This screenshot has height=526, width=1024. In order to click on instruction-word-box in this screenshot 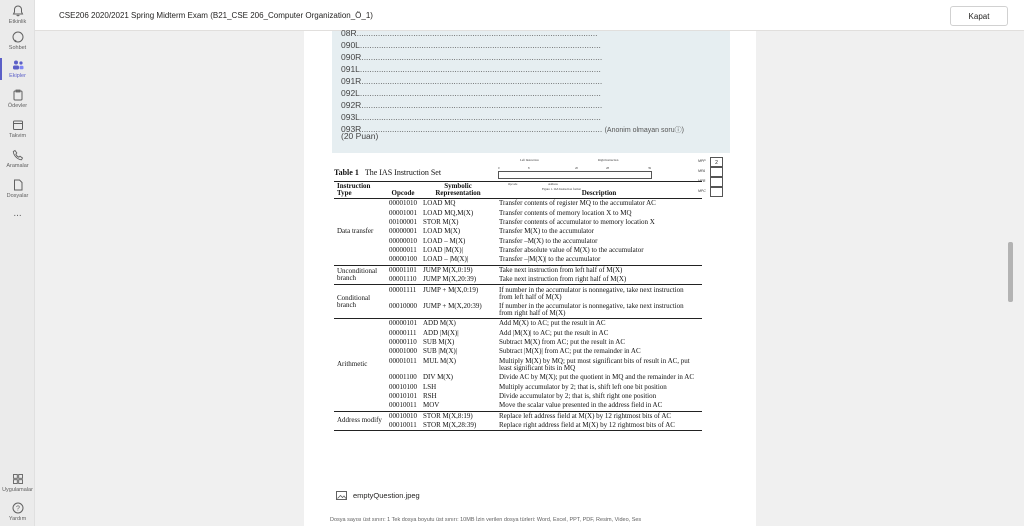, I will do `click(575, 175)`.